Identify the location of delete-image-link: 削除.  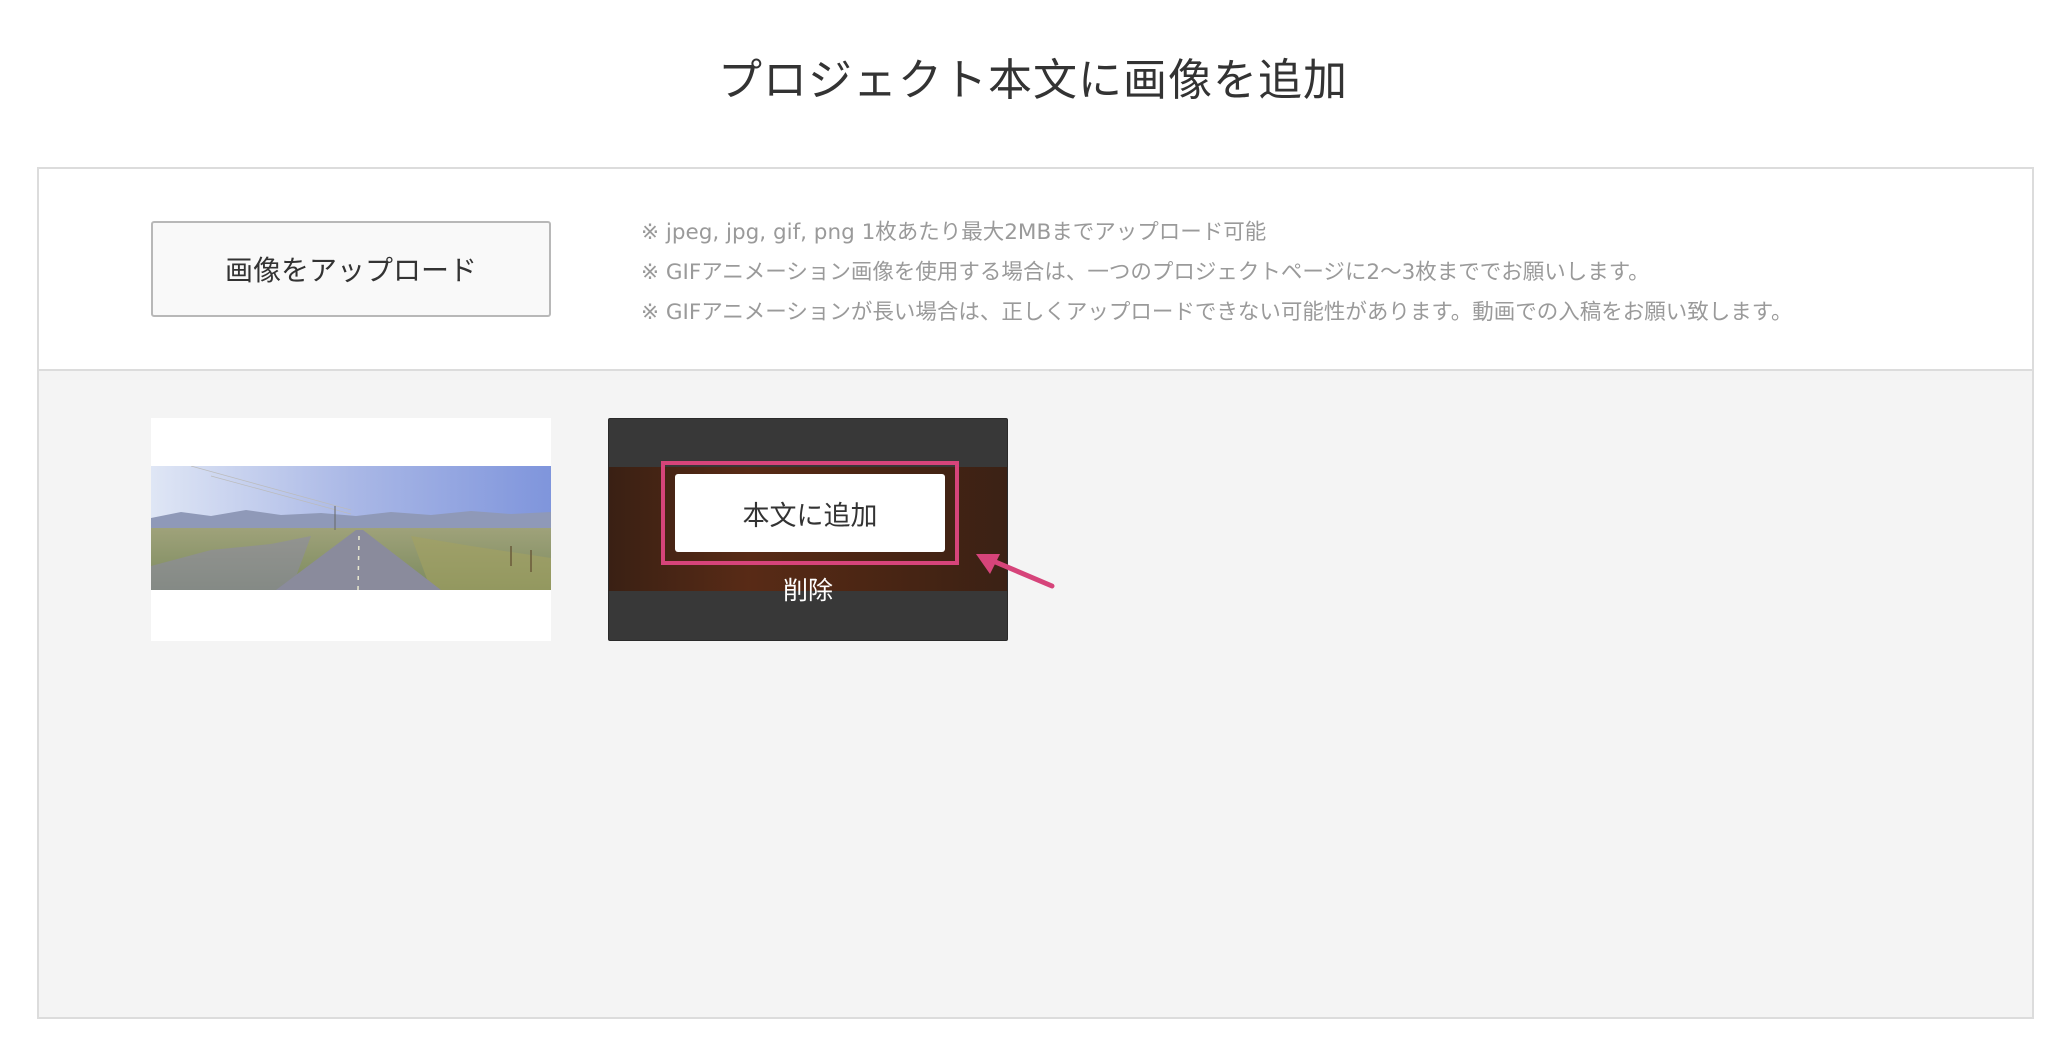
(808, 589).